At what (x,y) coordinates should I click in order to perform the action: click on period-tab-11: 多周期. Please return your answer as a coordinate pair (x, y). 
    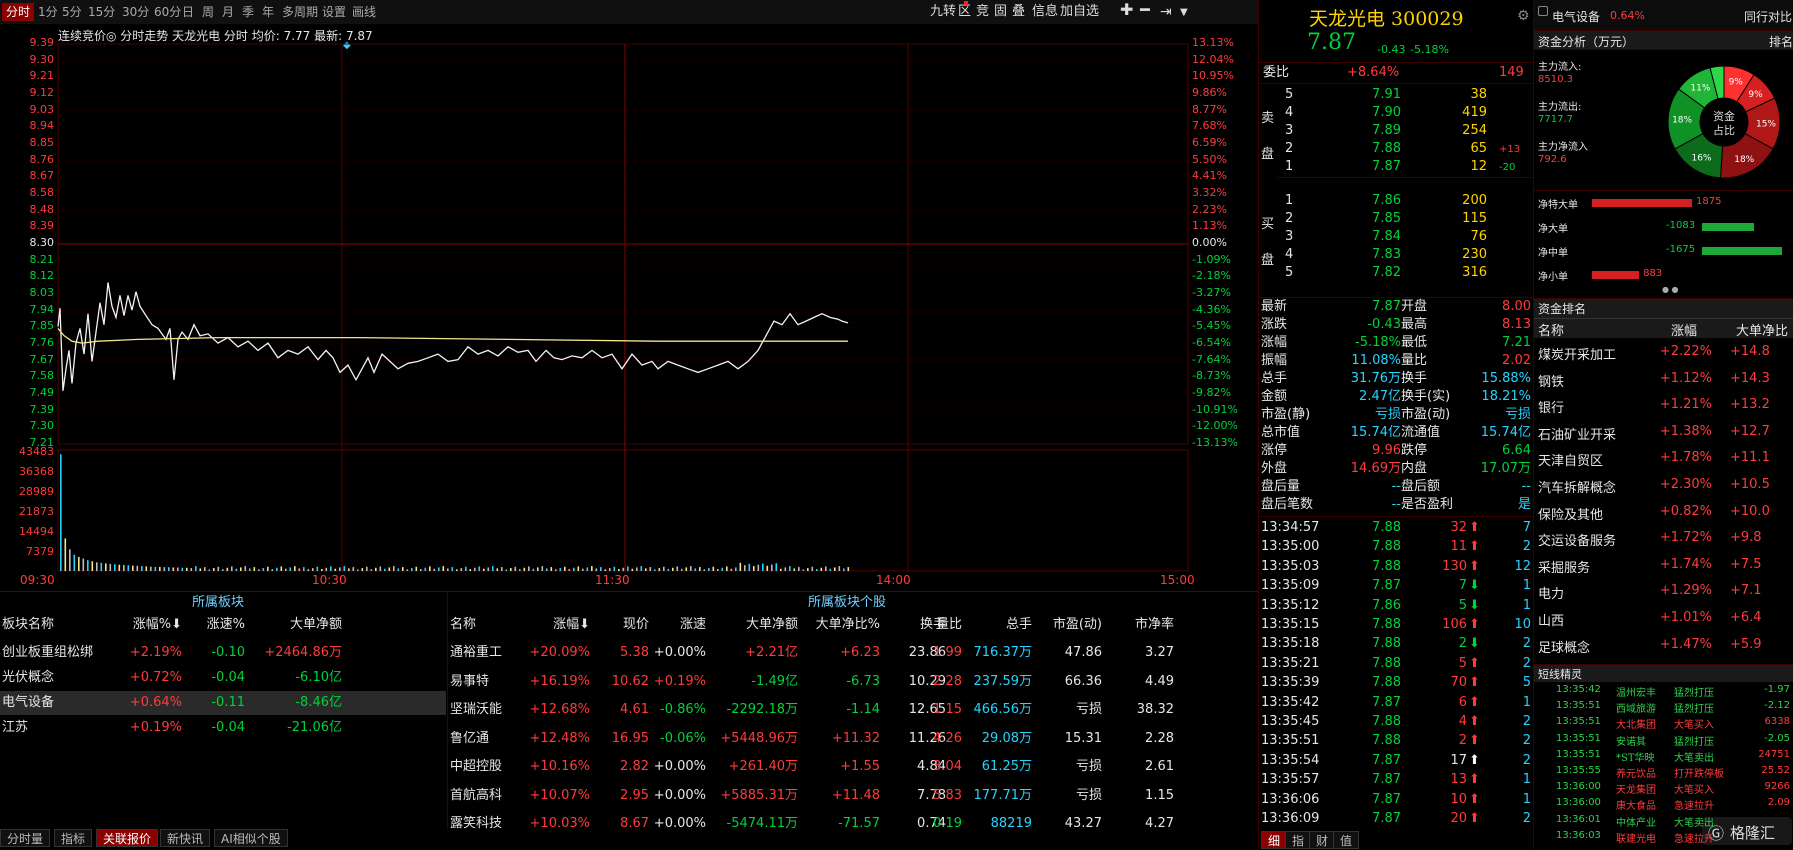
    Looking at the image, I should click on (300, 12).